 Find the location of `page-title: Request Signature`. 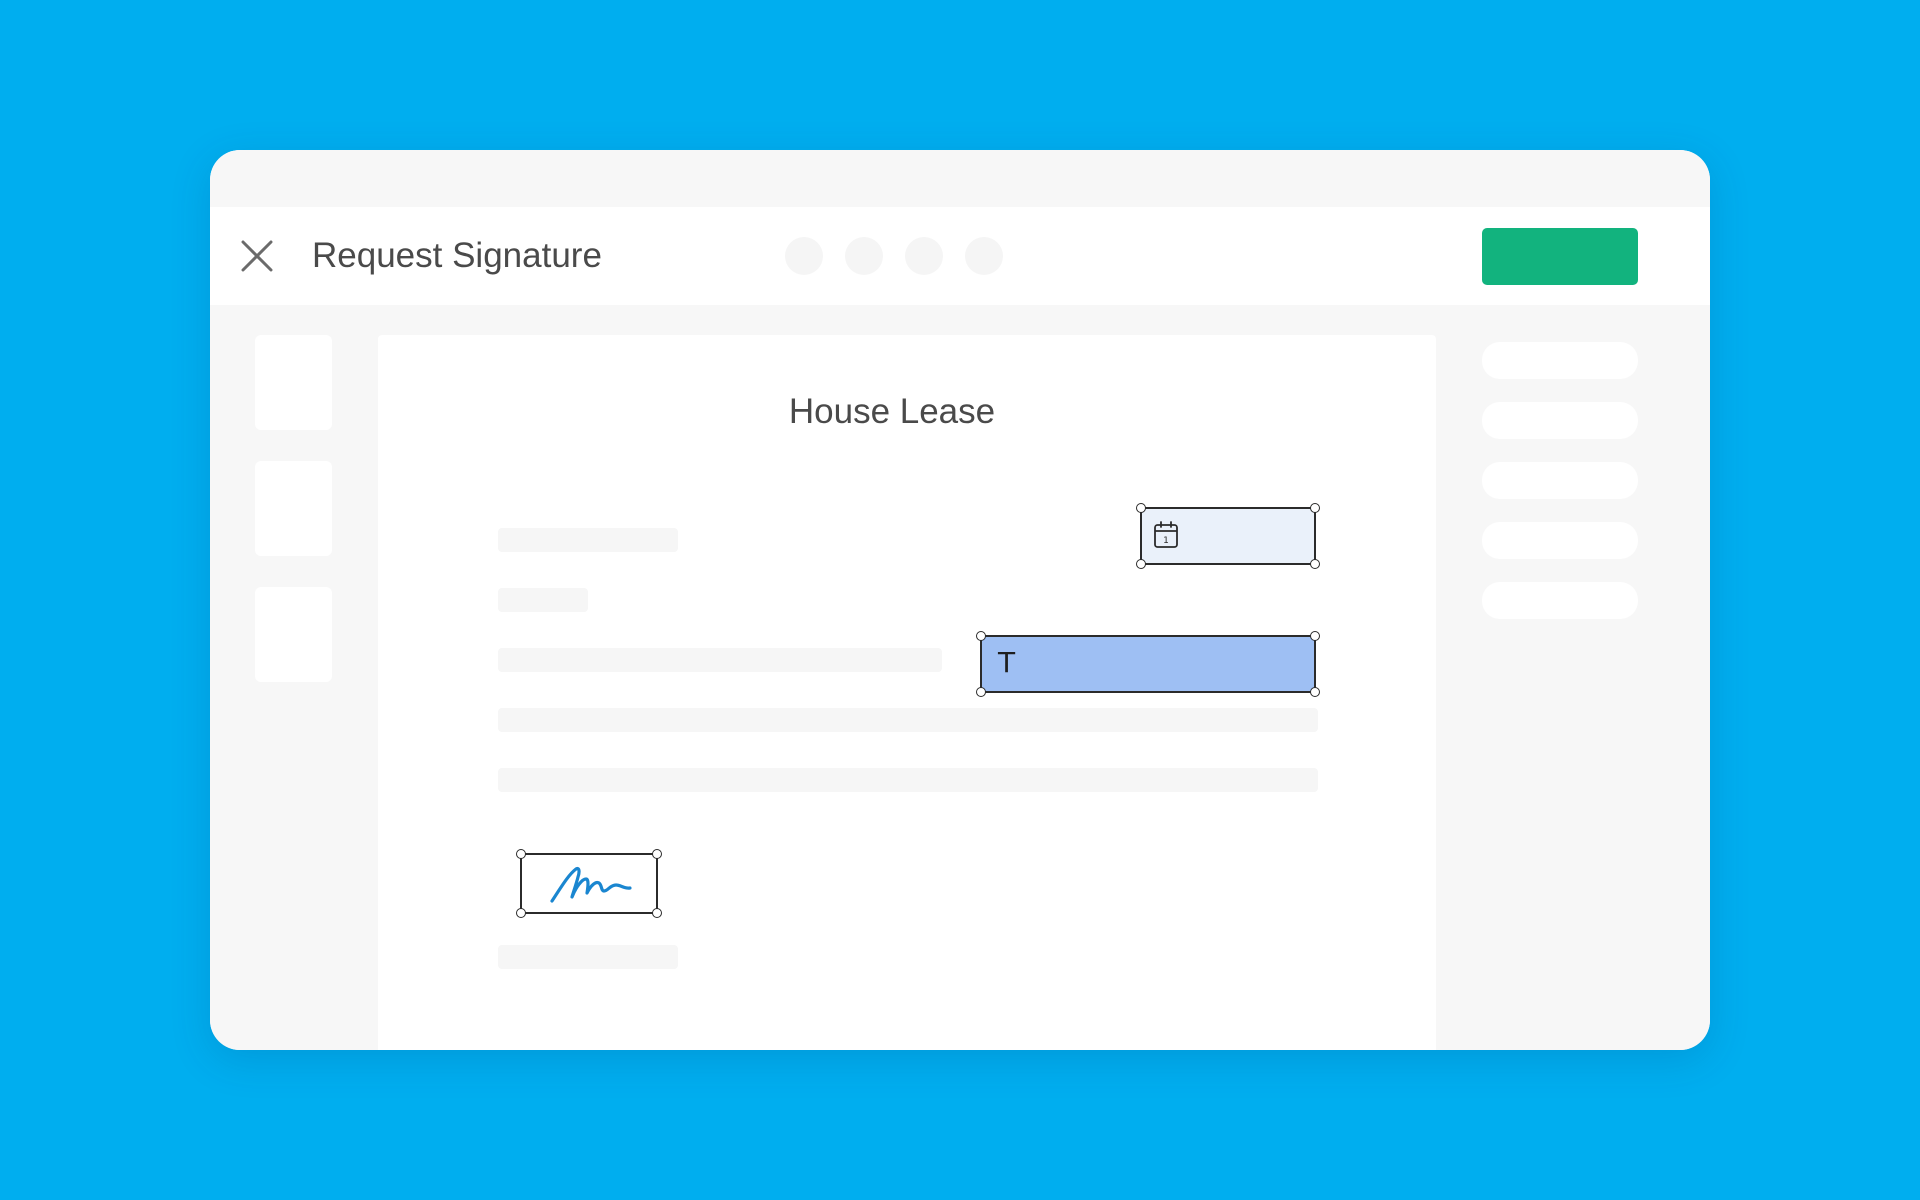

page-title: Request Signature is located at coordinates (457, 255).